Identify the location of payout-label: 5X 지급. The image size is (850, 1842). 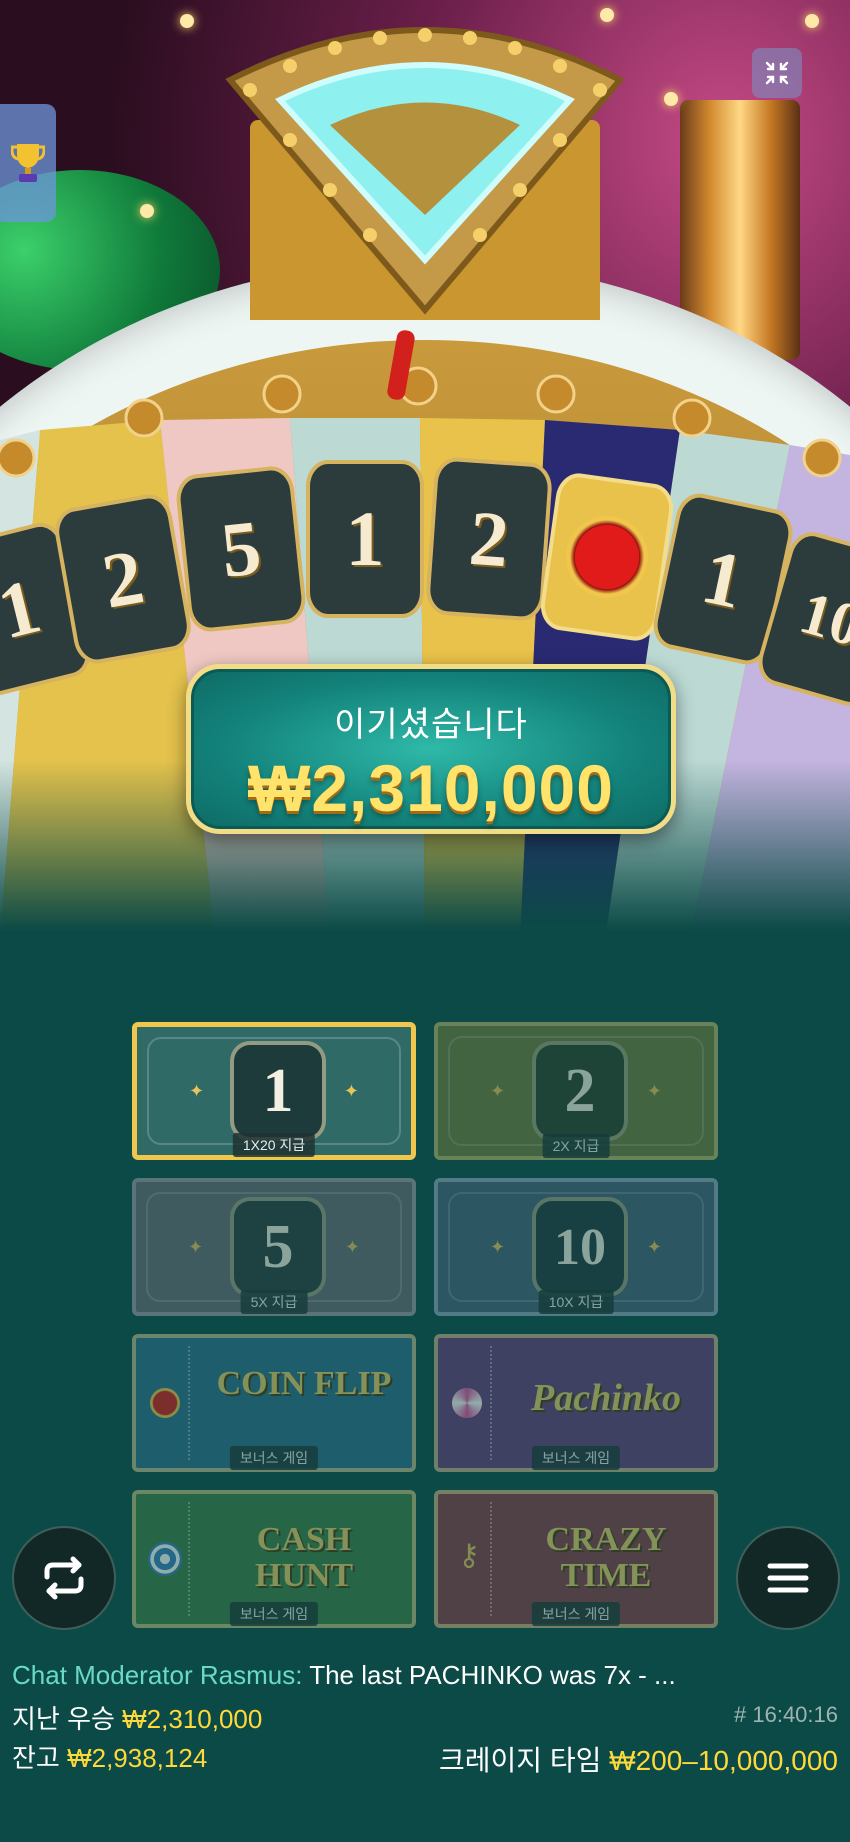
(274, 1302).